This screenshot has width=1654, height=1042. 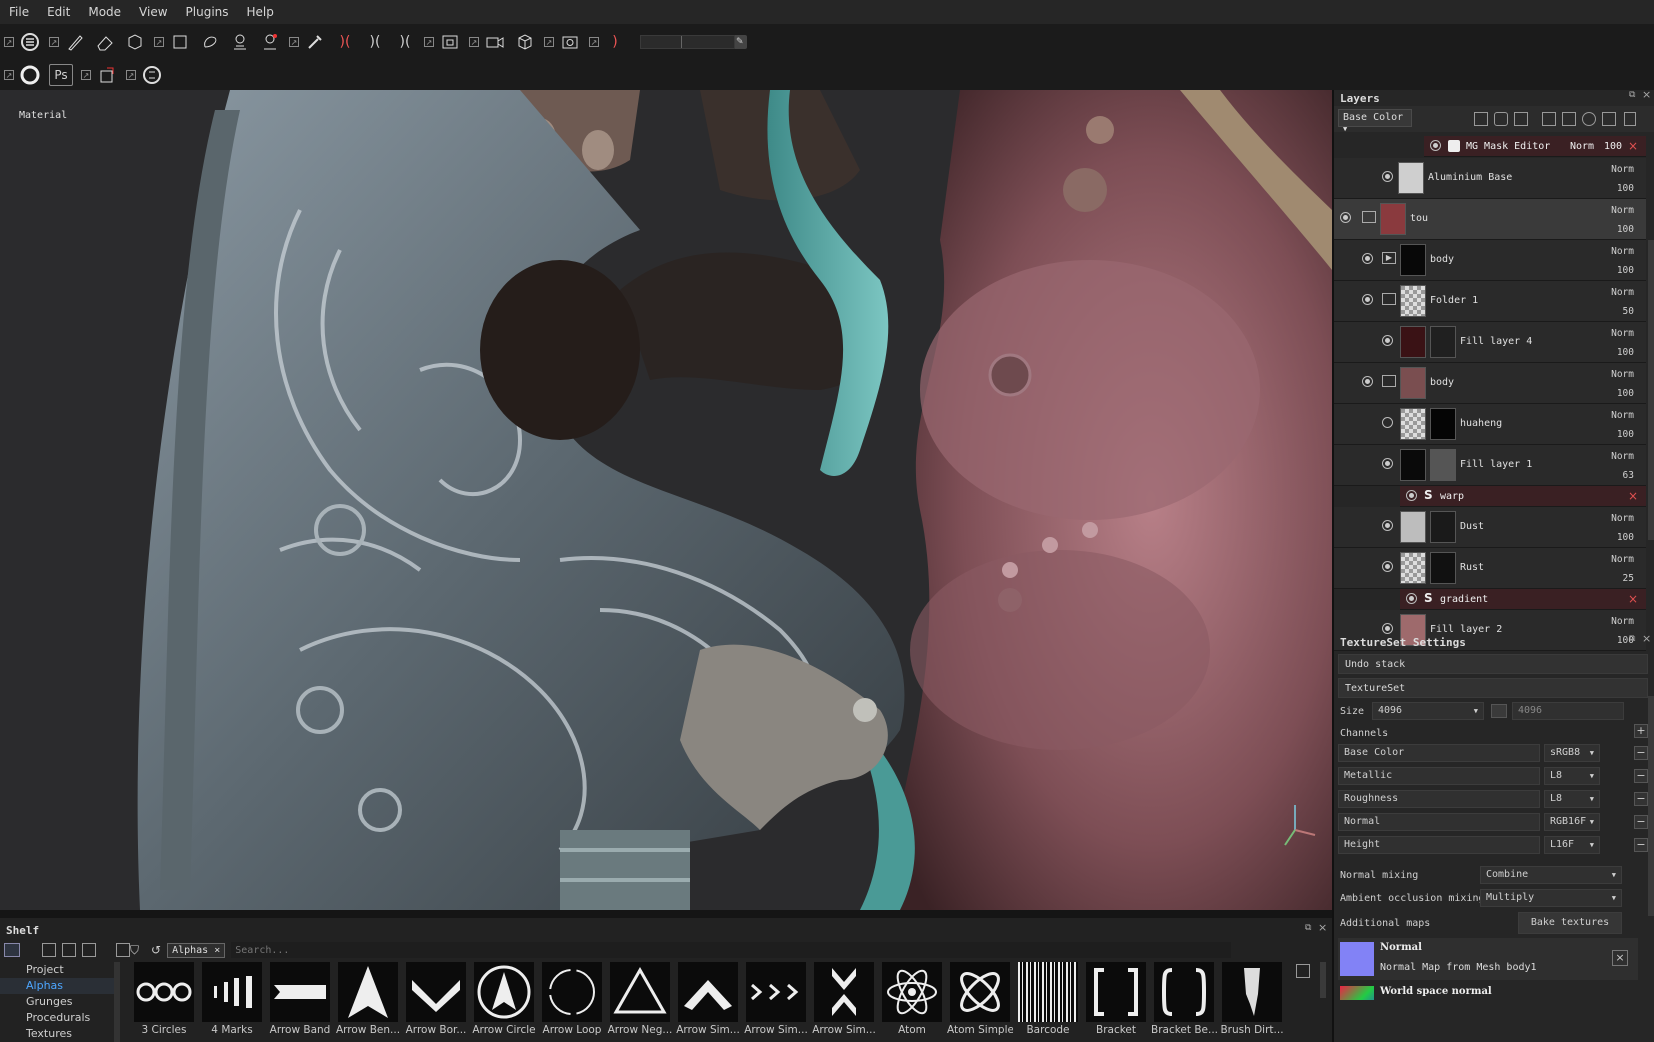 What do you see at coordinates (1625, 188) in the screenshot?
I see `layer-opacity: 100` at bounding box center [1625, 188].